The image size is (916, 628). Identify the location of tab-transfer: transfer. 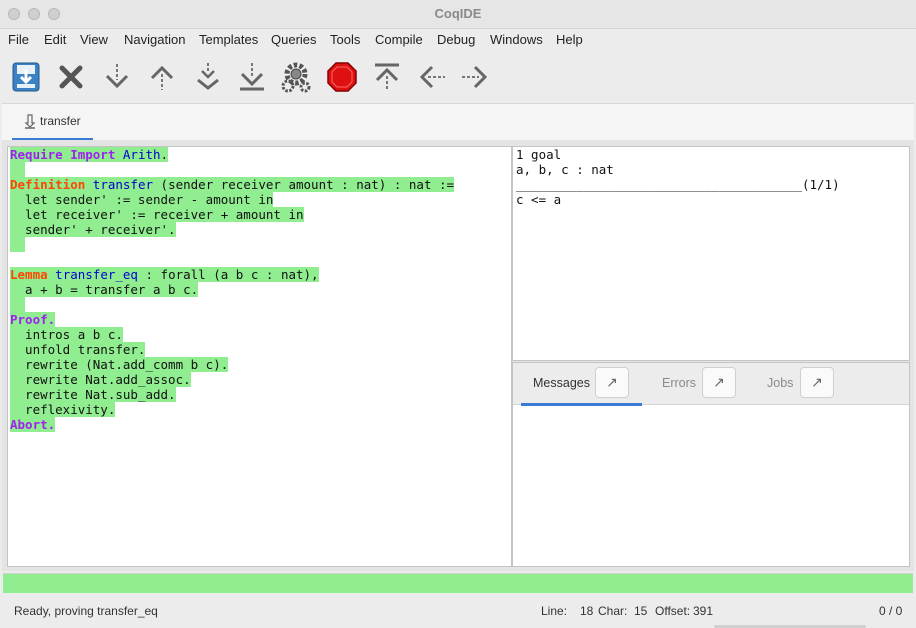
(52, 122).